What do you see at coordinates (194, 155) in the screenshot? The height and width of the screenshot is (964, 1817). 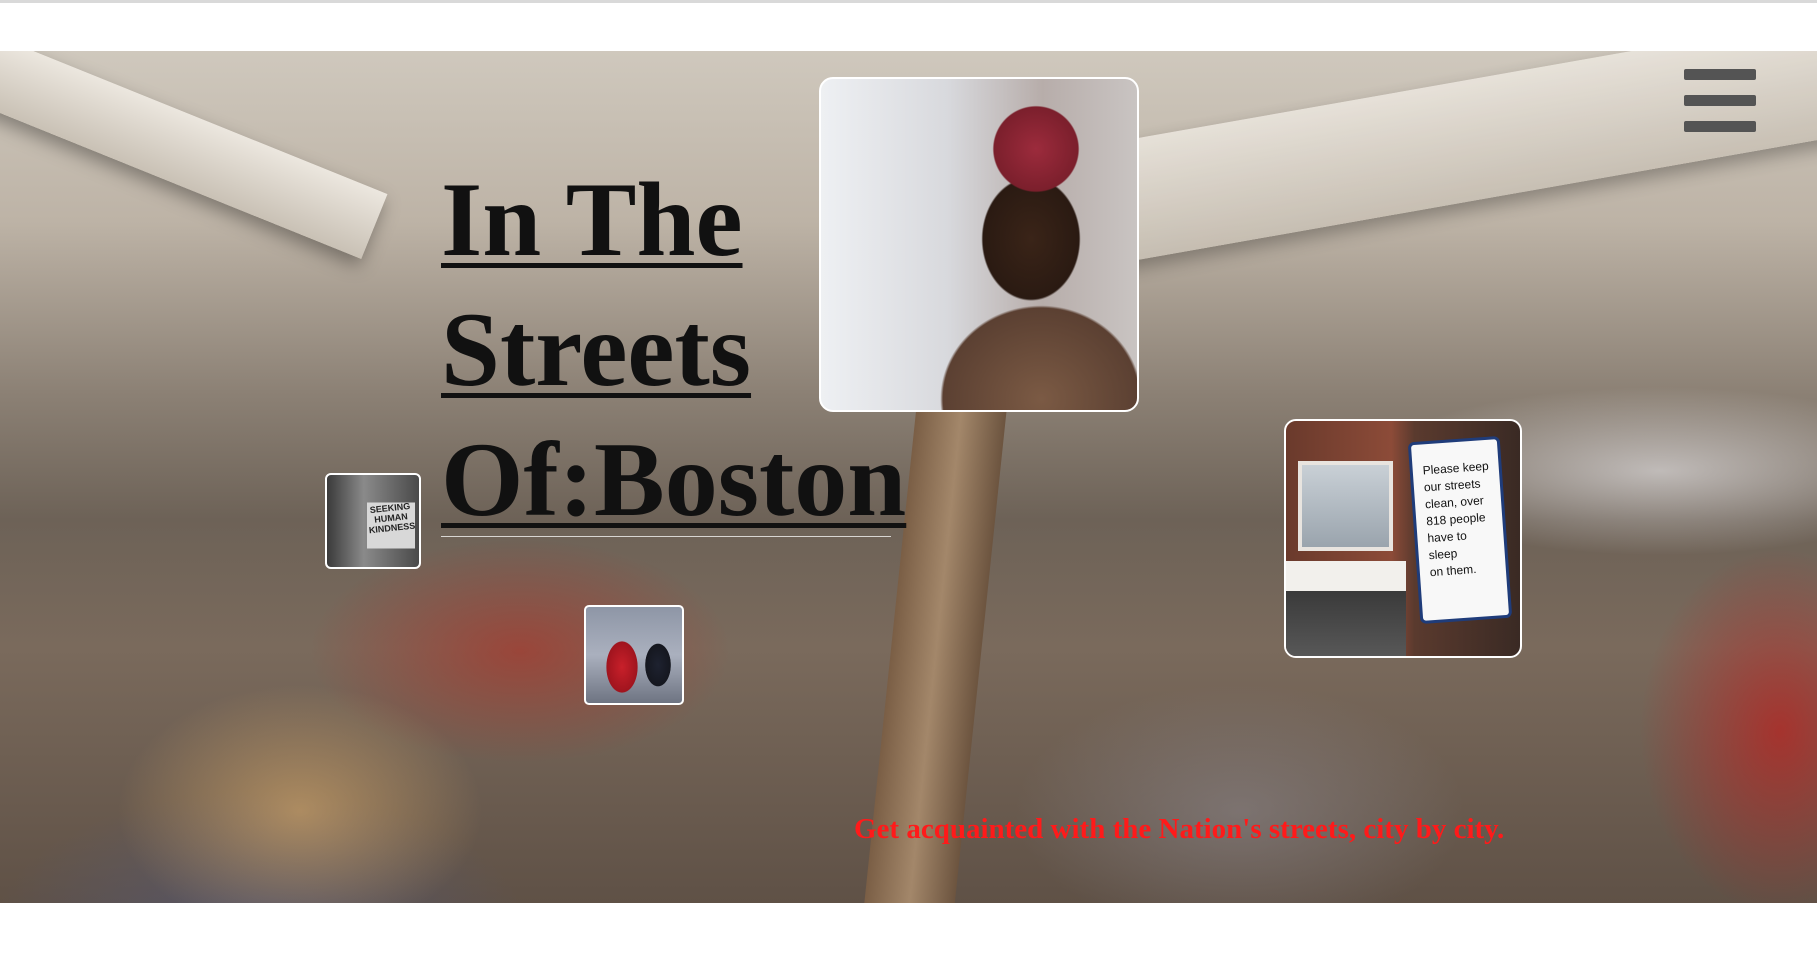 I see `concrete-beam` at bounding box center [194, 155].